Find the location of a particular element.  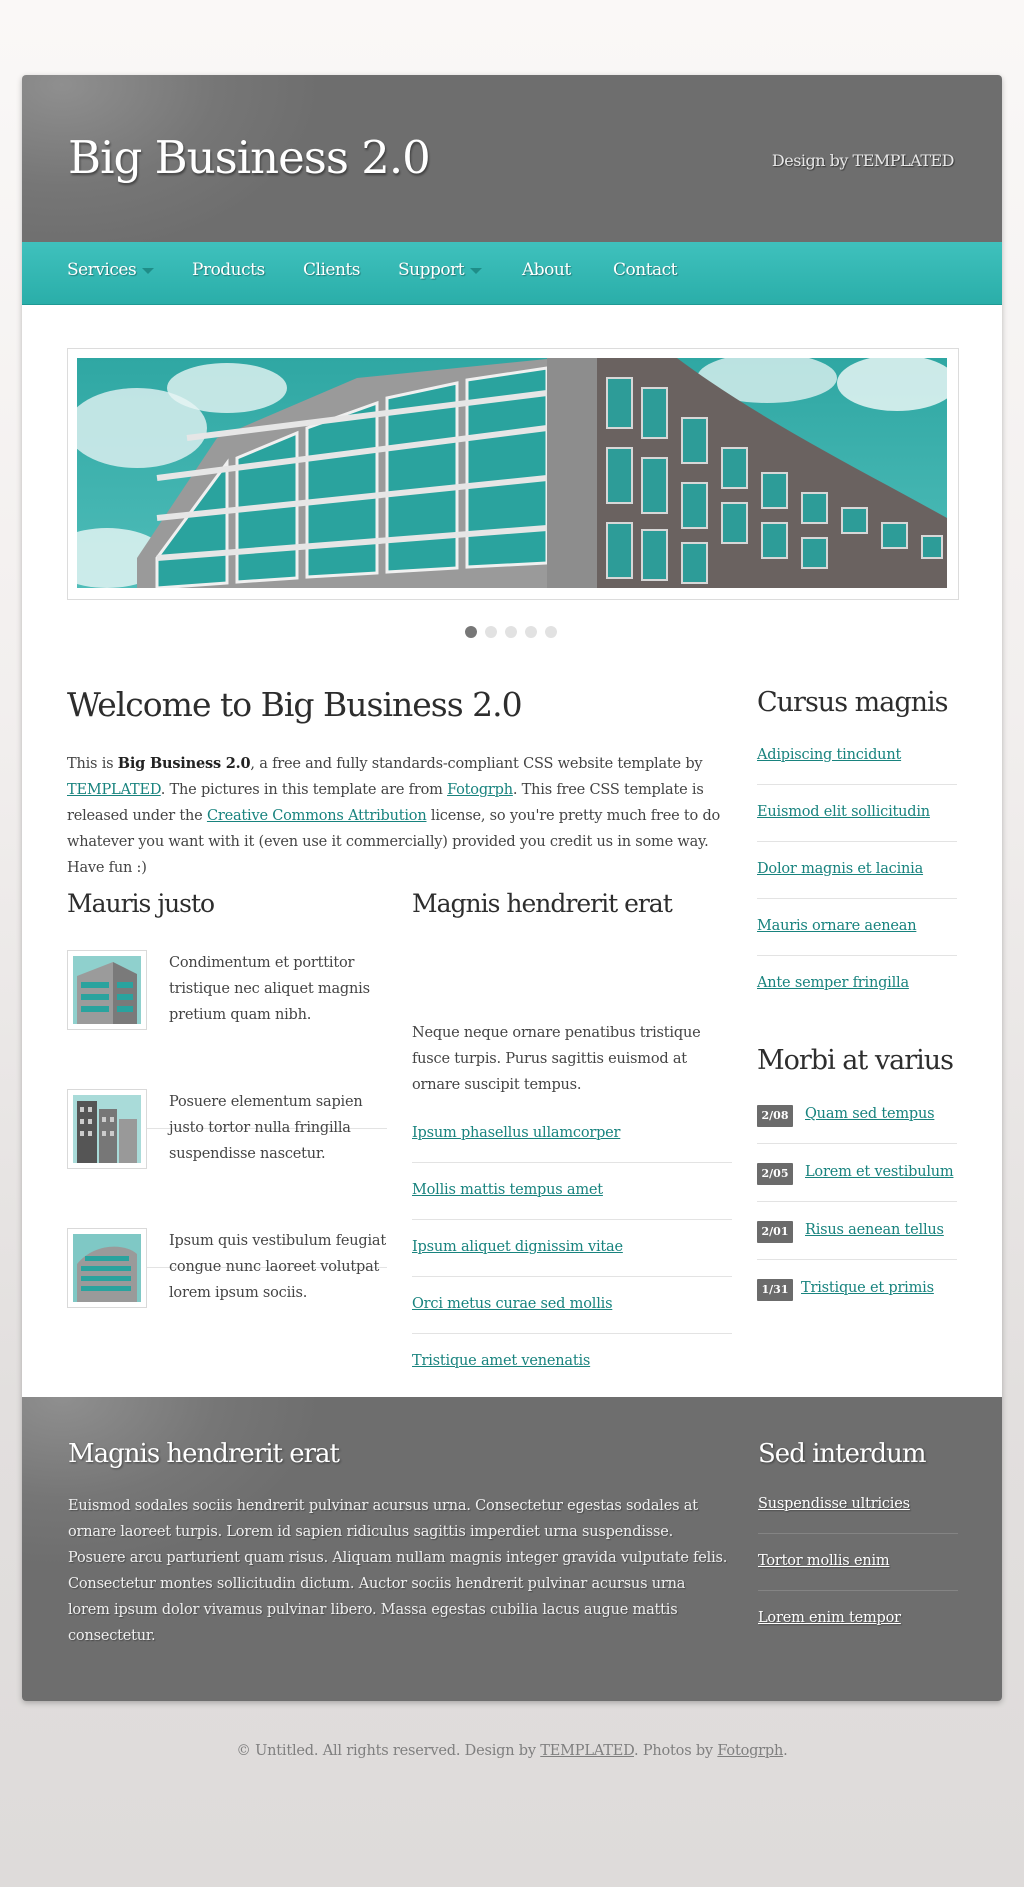

copyright-templated-link: TEMPLATED is located at coordinates (587, 1751).